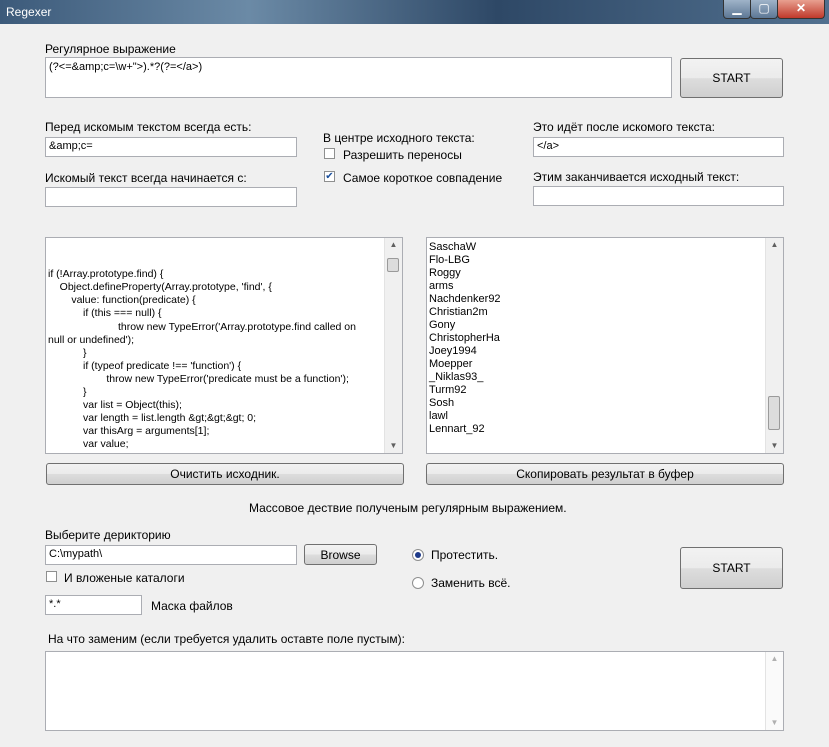  I want to click on result-item: ChristopherHa, so click(464, 338).